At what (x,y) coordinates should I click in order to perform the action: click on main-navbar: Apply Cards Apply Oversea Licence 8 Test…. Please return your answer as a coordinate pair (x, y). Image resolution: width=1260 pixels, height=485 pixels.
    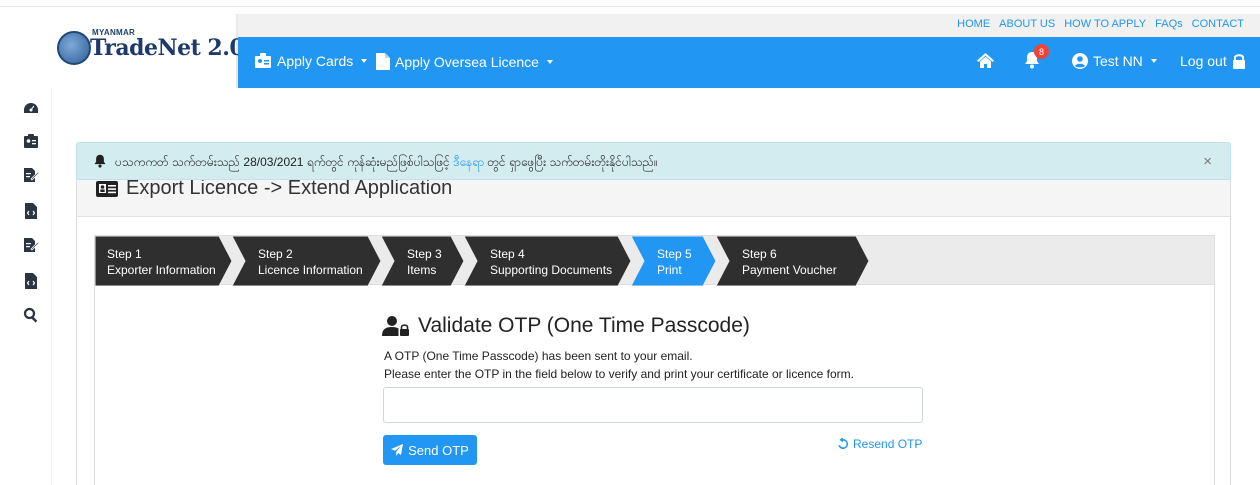
    Looking at the image, I should click on (749, 62).